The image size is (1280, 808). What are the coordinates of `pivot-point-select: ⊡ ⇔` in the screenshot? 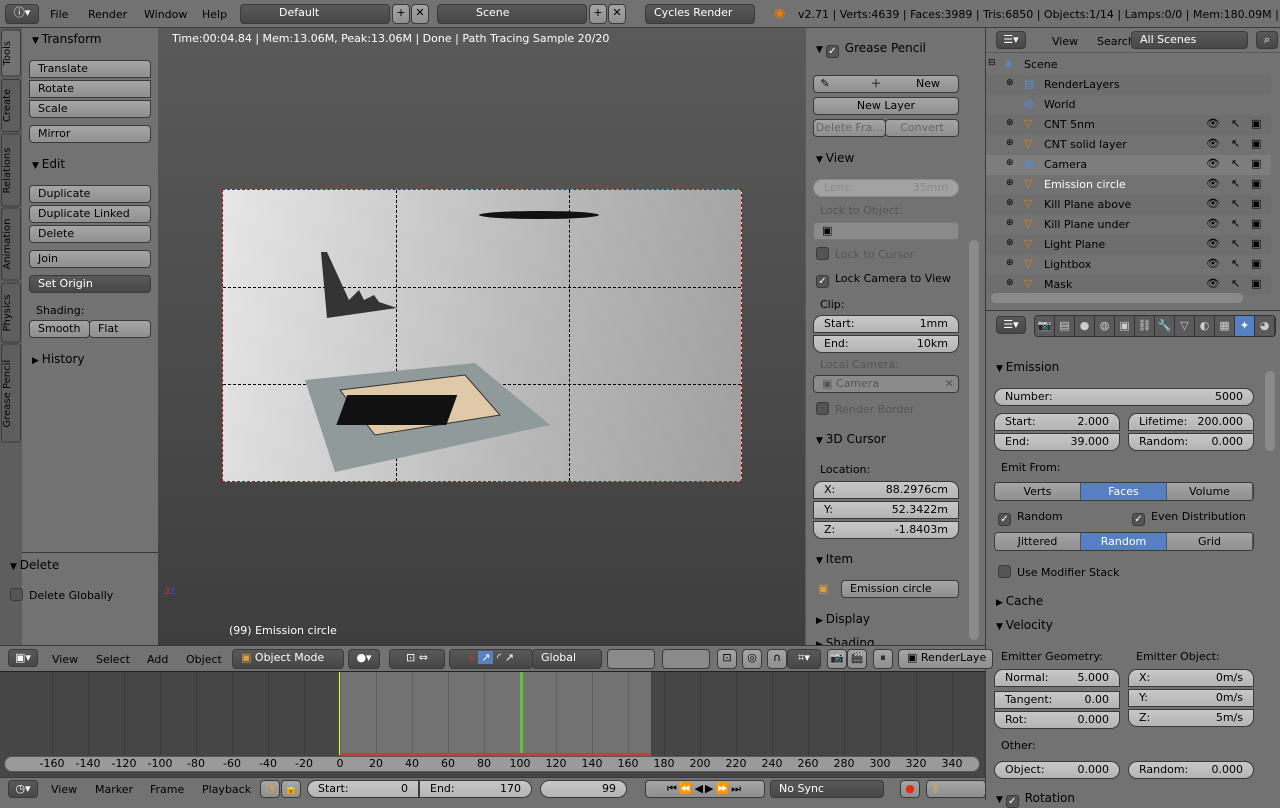 It's located at (417, 659).